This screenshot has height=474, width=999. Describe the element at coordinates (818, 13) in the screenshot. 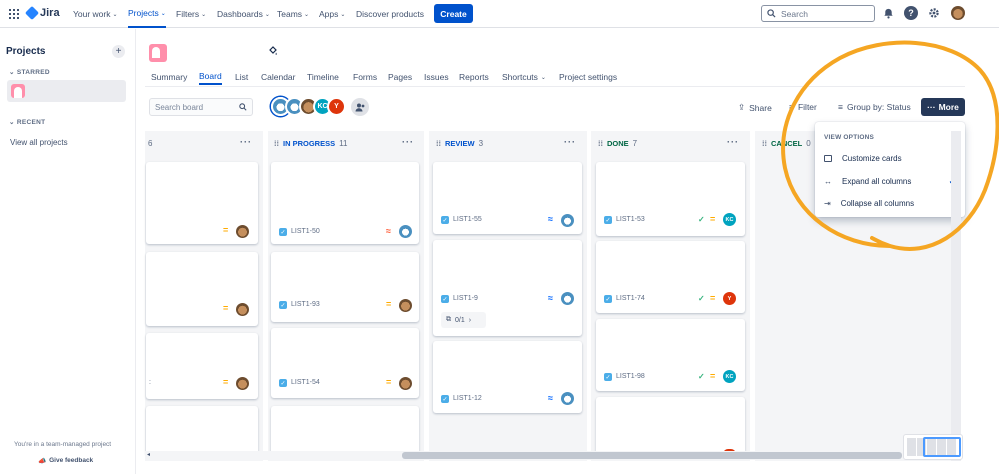

I see `global-search-input: Search` at that location.